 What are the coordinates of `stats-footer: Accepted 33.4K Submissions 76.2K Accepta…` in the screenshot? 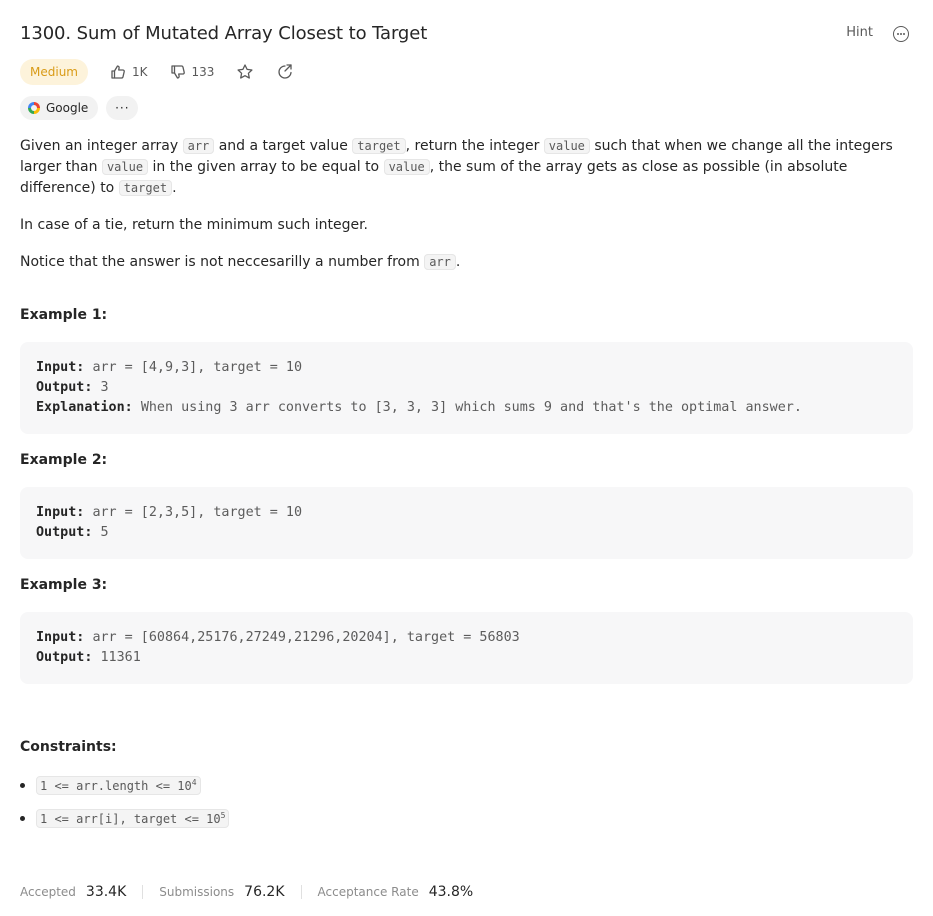 It's located at (246, 892).